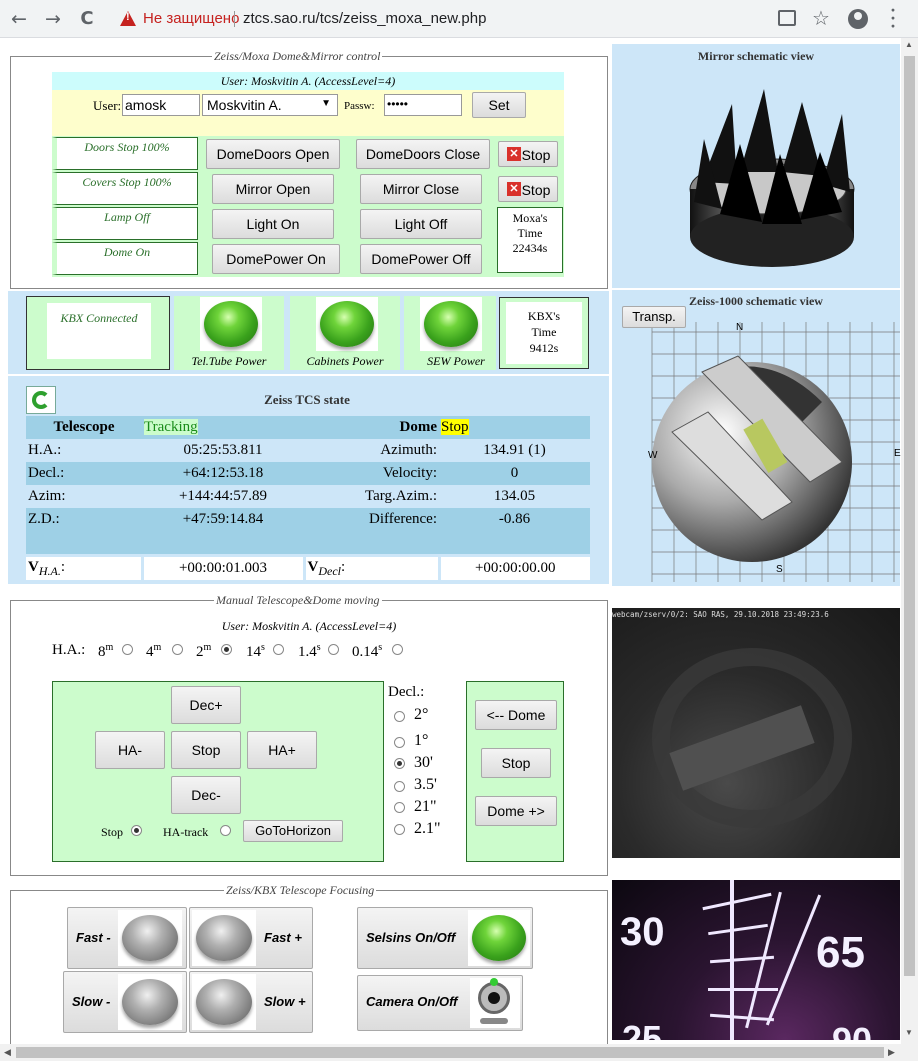 Image resolution: width=918 pixels, height=1061 pixels. Describe the element at coordinates (345, 333) in the screenshot. I see `cabinets-power: Cabinets Power` at that location.